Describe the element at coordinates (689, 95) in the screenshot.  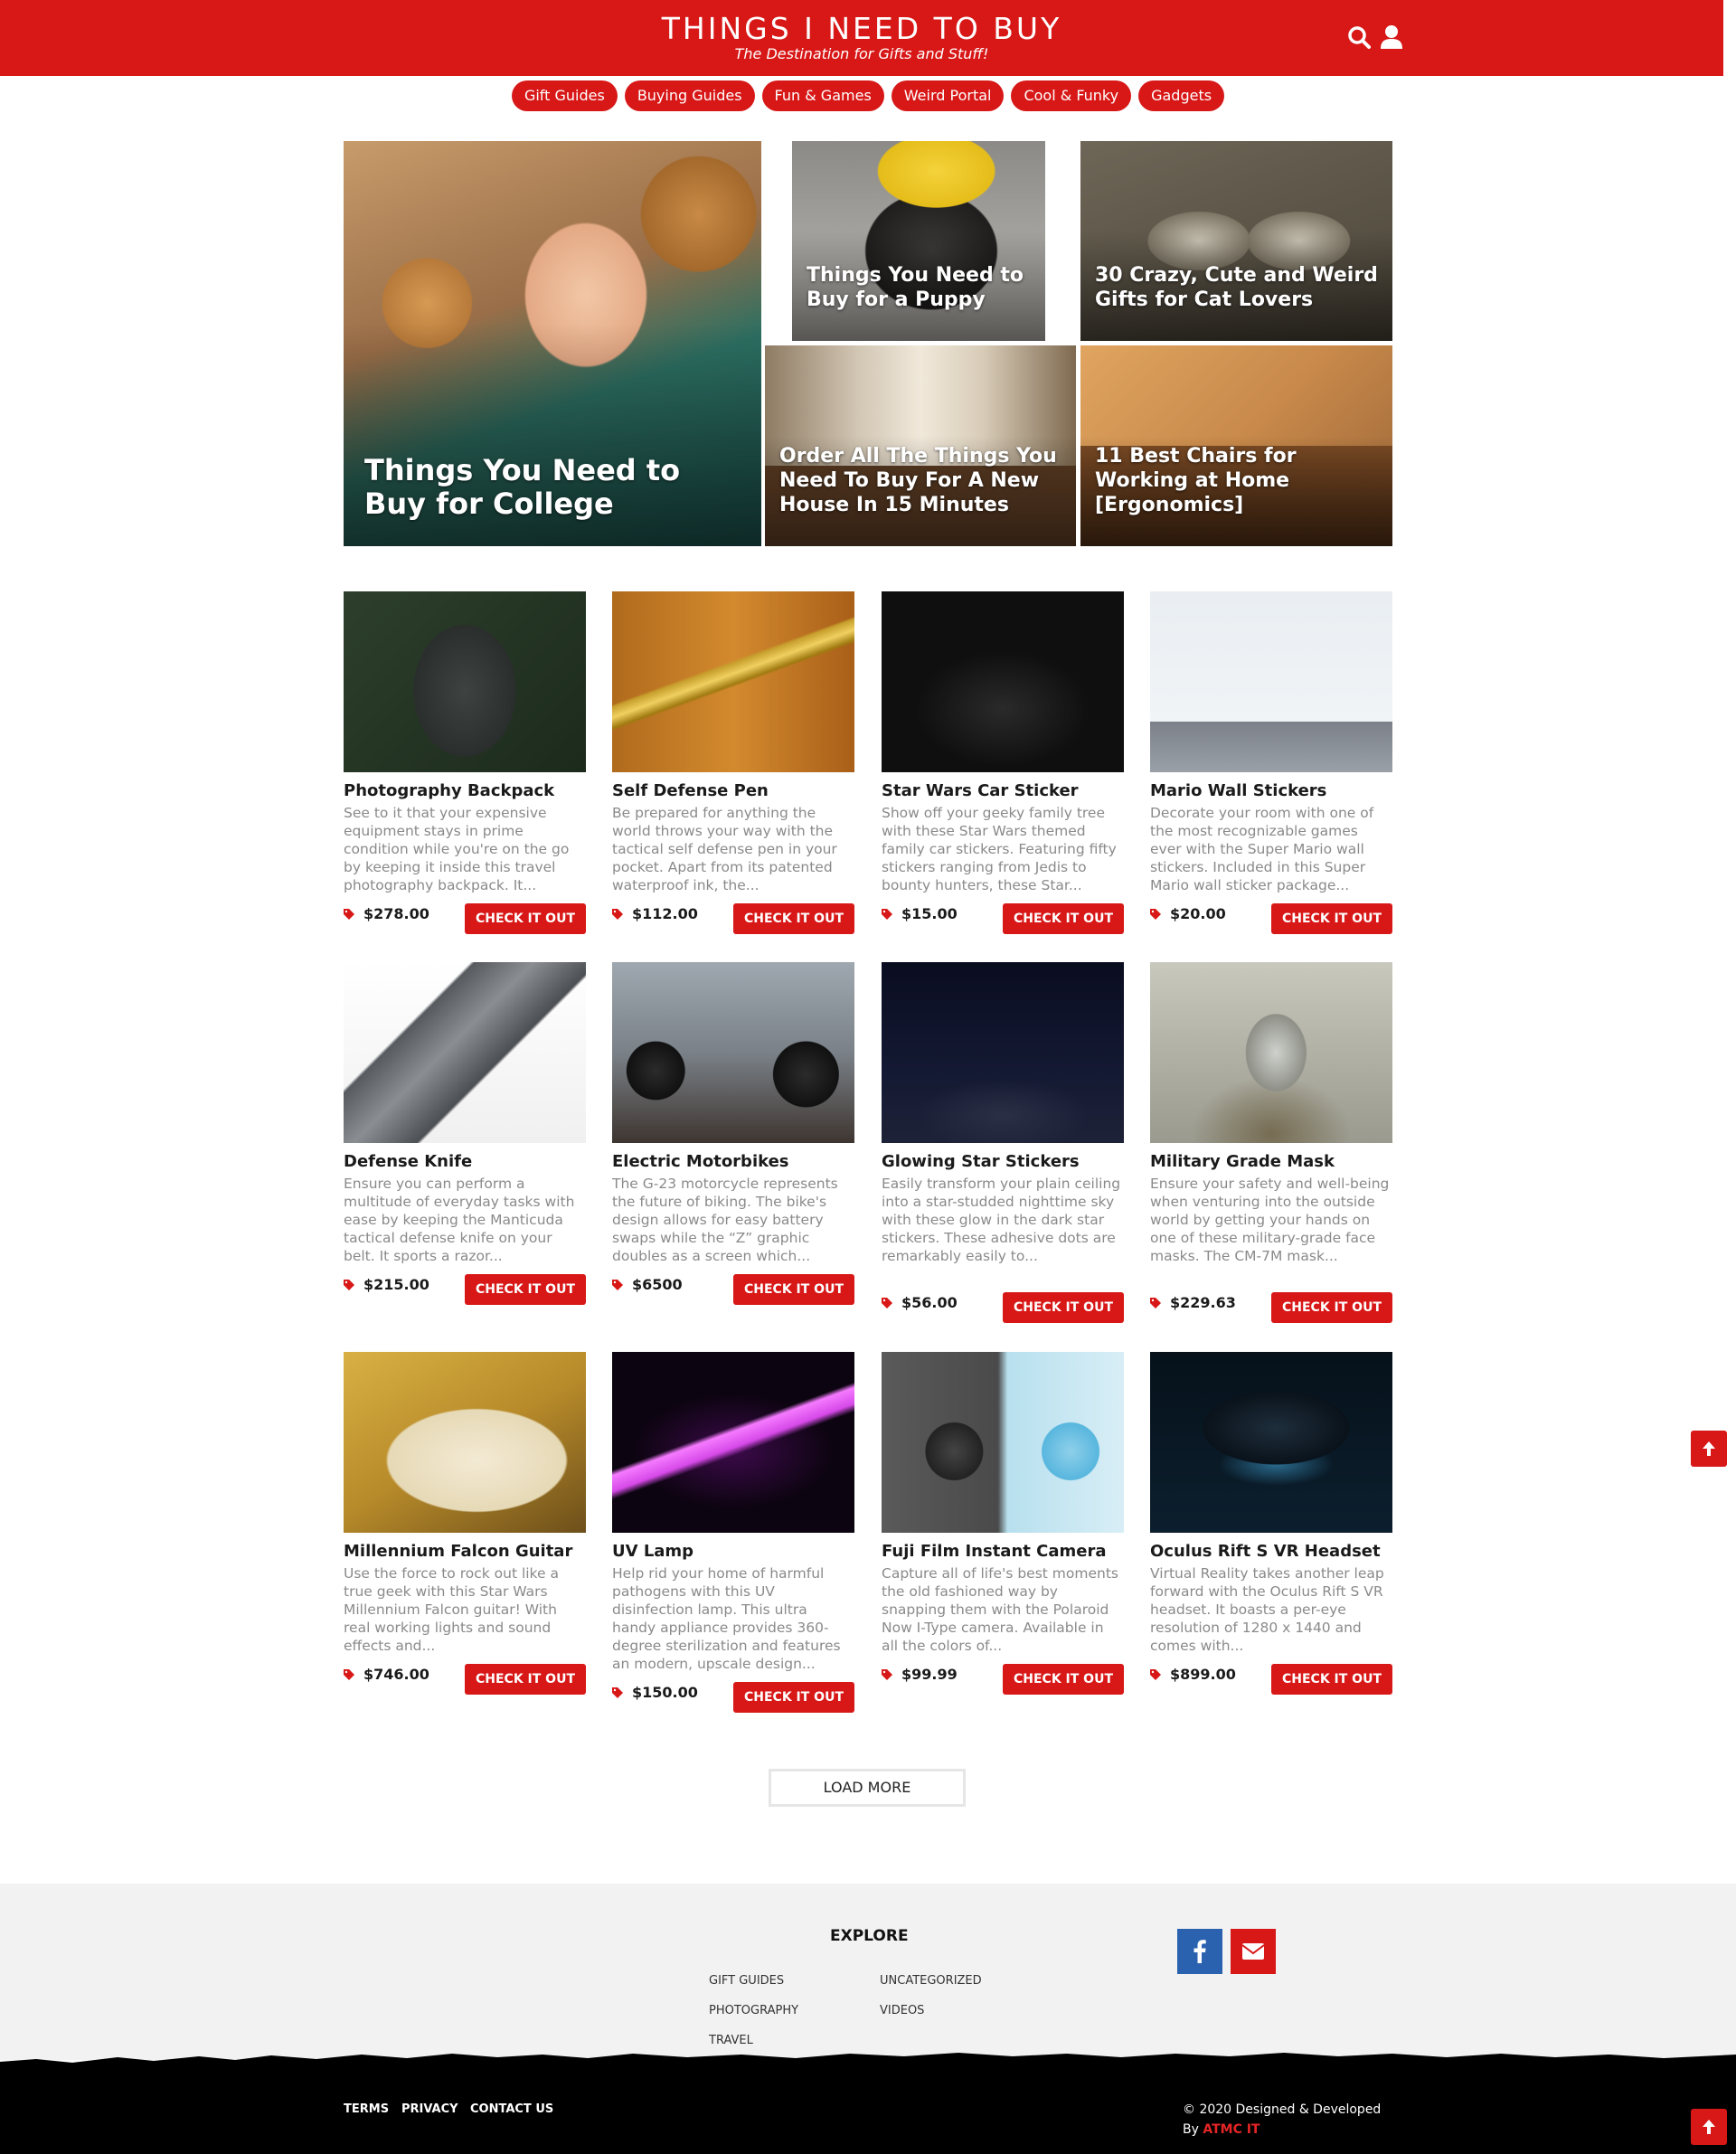
I see `nav-buying-guides: Buying Guides` at that location.